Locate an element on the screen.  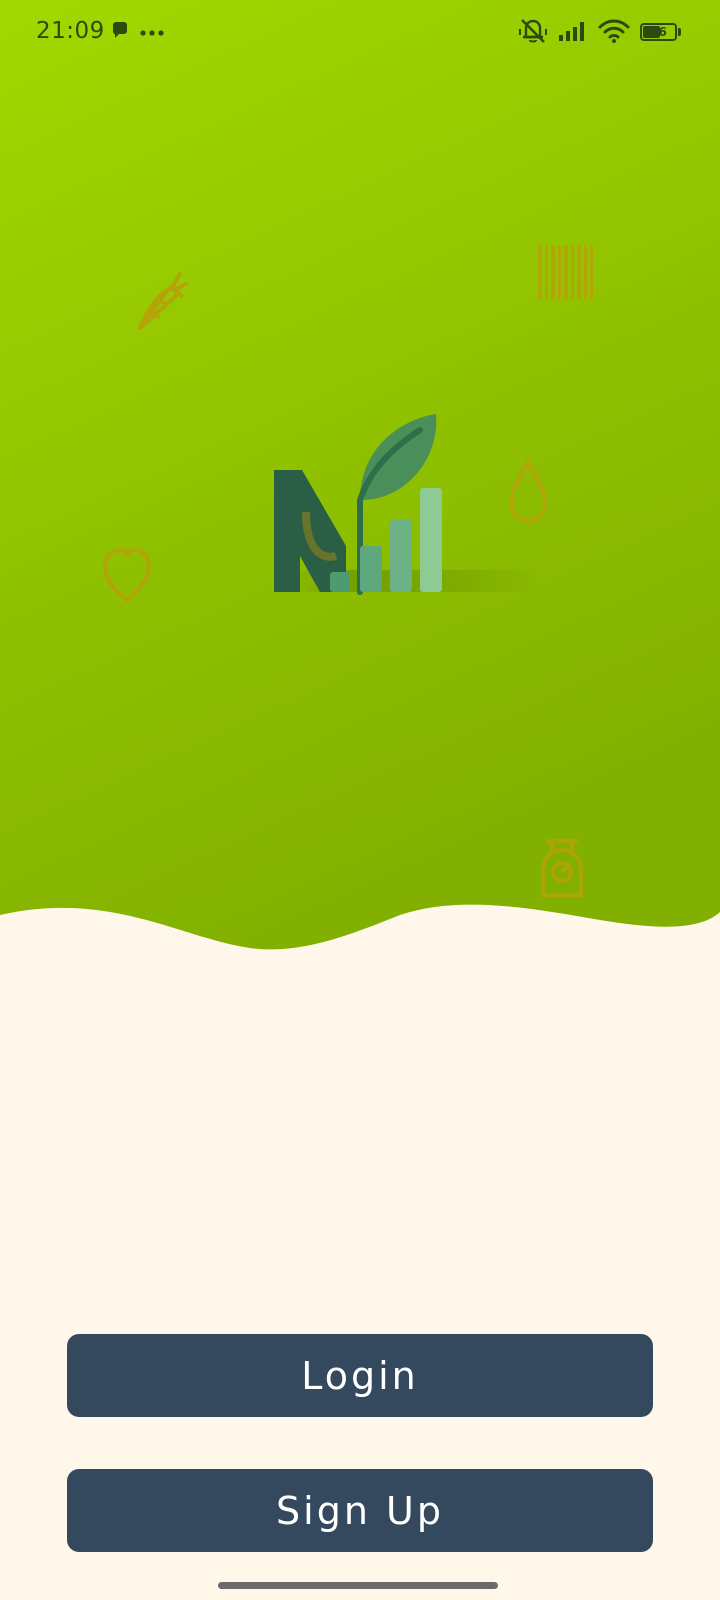
signal-icon is located at coordinates (573, 33).